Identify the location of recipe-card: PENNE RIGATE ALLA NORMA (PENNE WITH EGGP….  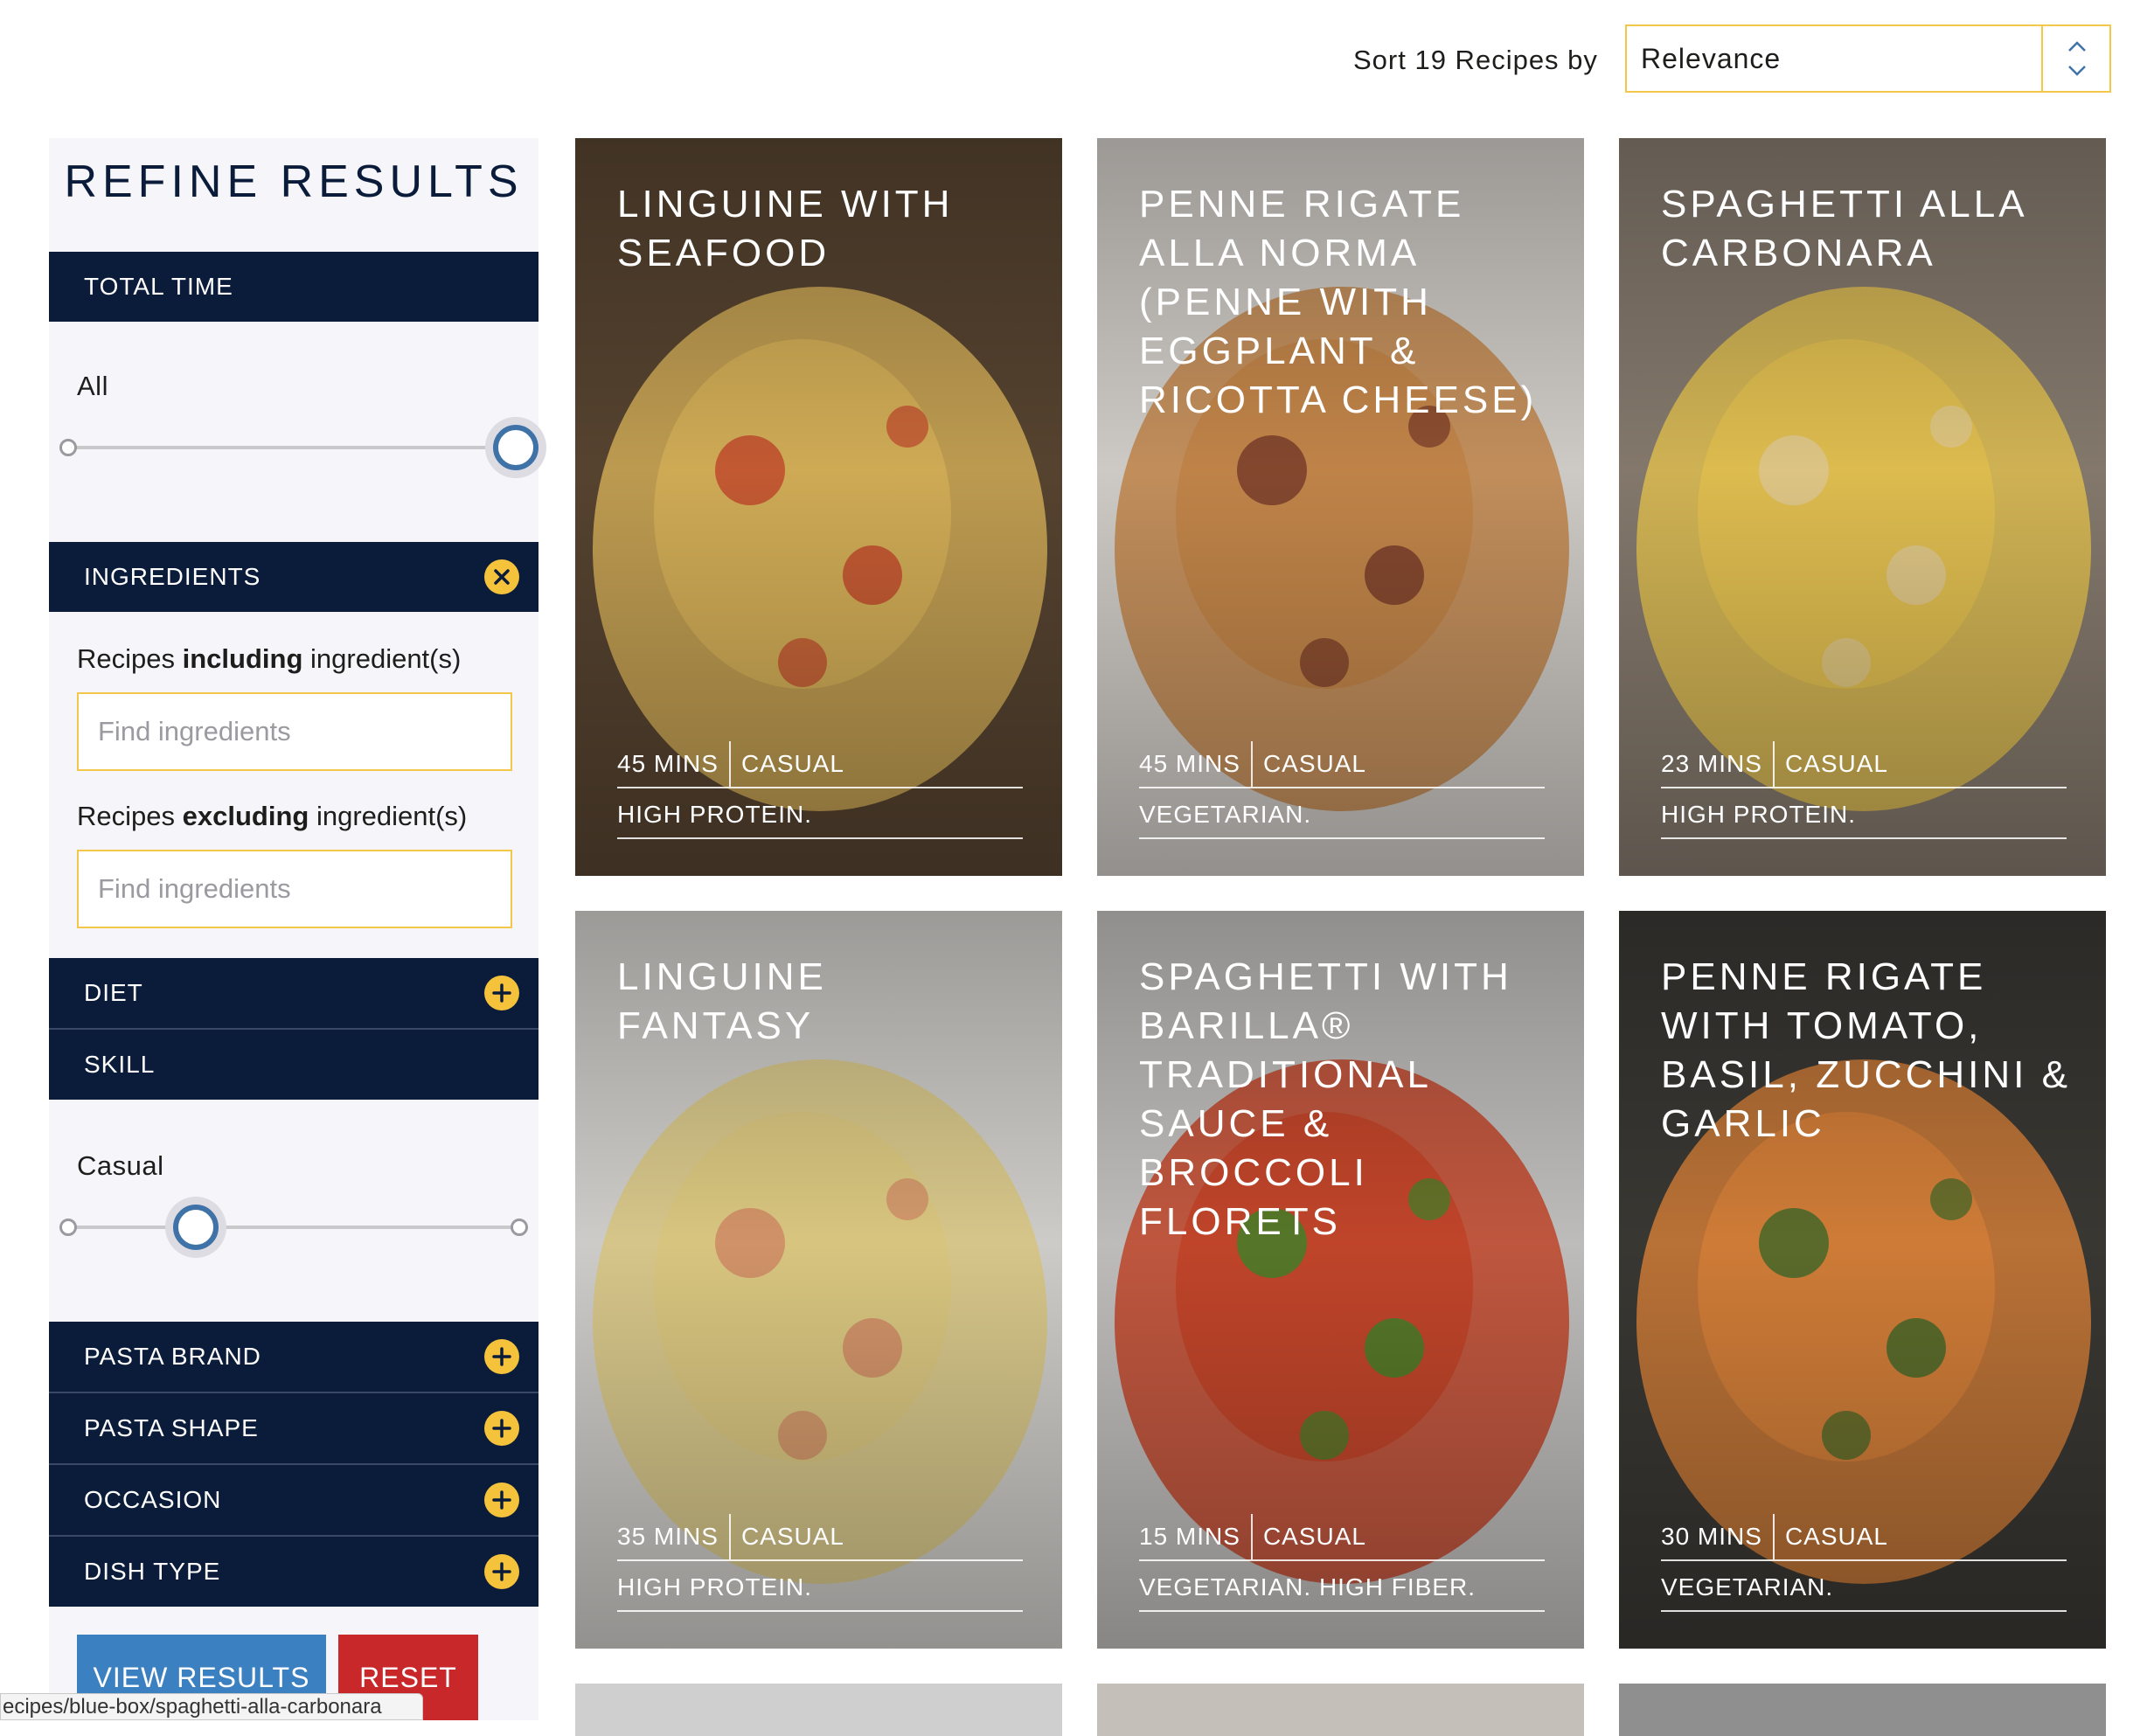
(1340, 507).